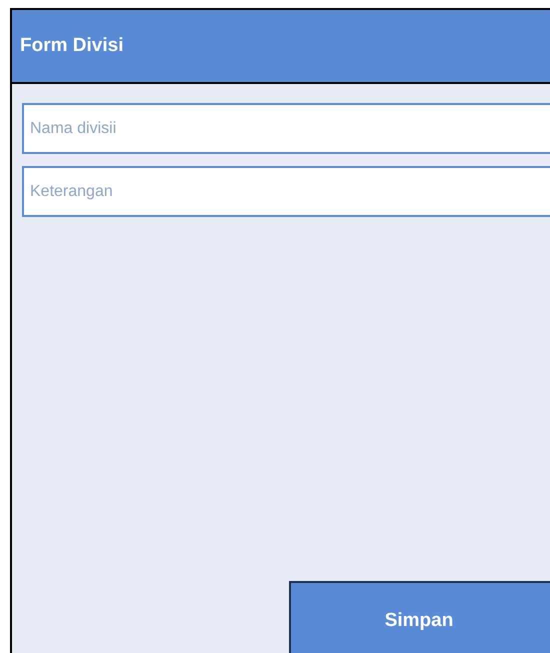 The height and width of the screenshot is (653, 550). I want to click on form-title: Form Divisi, so click(72, 46).